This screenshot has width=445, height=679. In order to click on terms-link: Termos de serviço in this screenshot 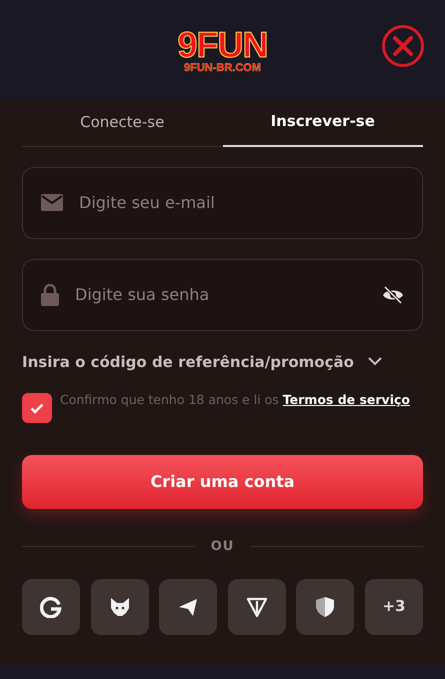, I will do `click(346, 399)`.